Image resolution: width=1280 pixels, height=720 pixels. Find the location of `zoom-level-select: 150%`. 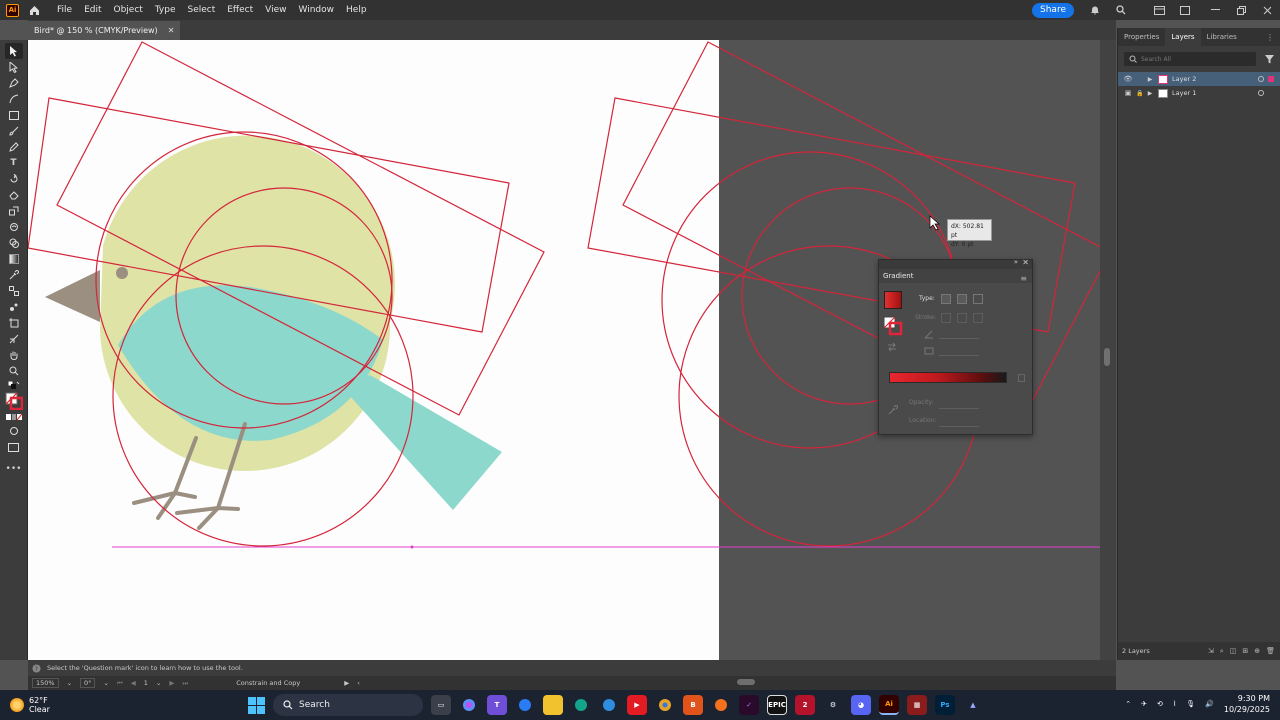

zoom-level-select: 150% is located at coordinates (45, 683).